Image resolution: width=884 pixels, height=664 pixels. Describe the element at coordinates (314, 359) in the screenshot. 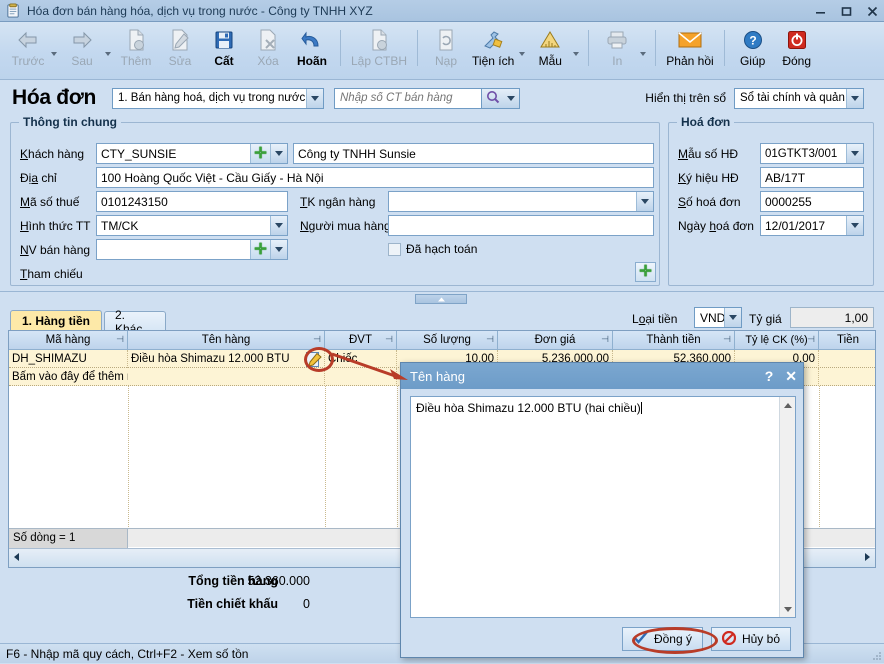

I see `edit-pencil-icon` at that location.